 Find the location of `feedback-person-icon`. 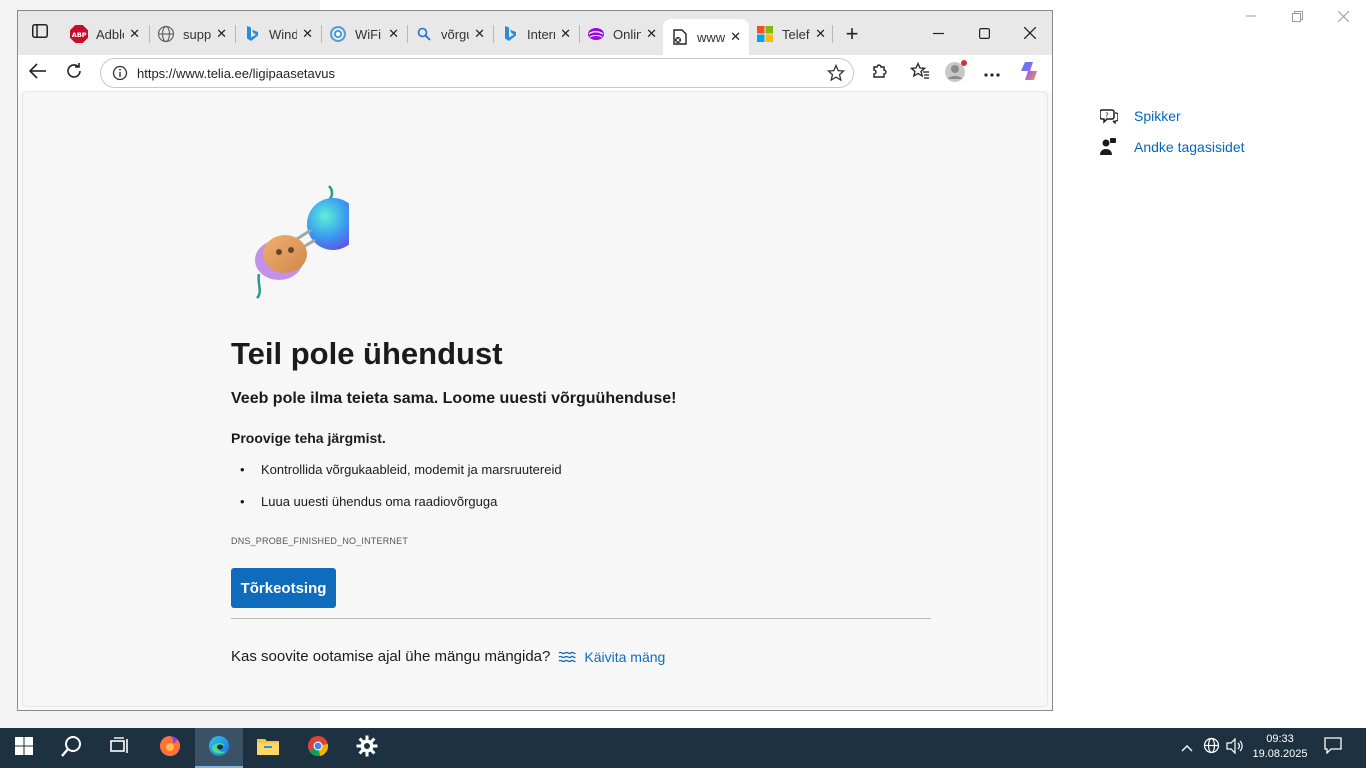

feedback-person-icon is located at coordinates (1117, 146).